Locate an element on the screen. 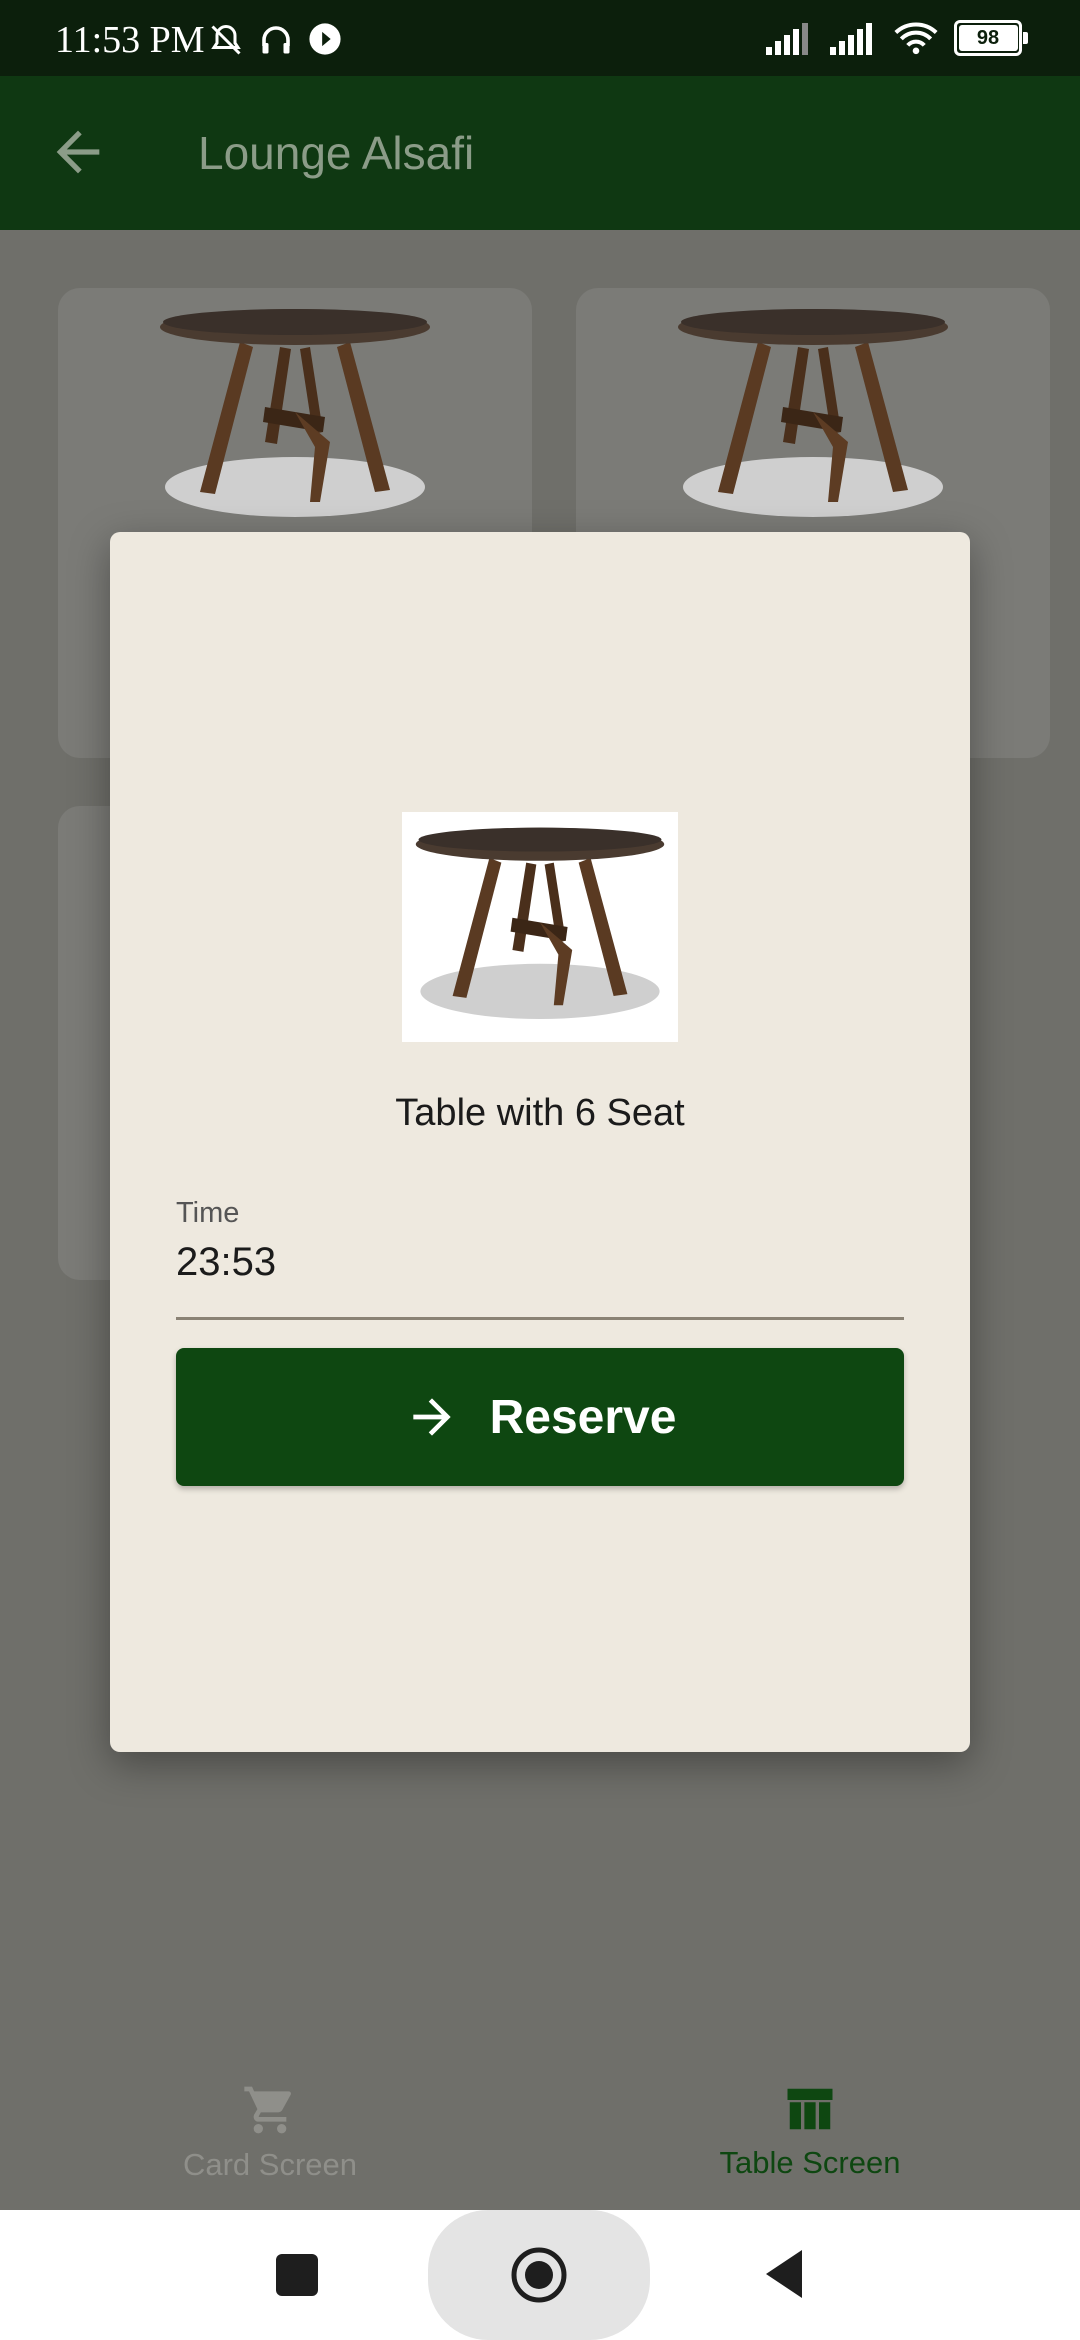 The image size is (1080, 2340). nav-label: Table Screen is located at coordinates (810, 2162).